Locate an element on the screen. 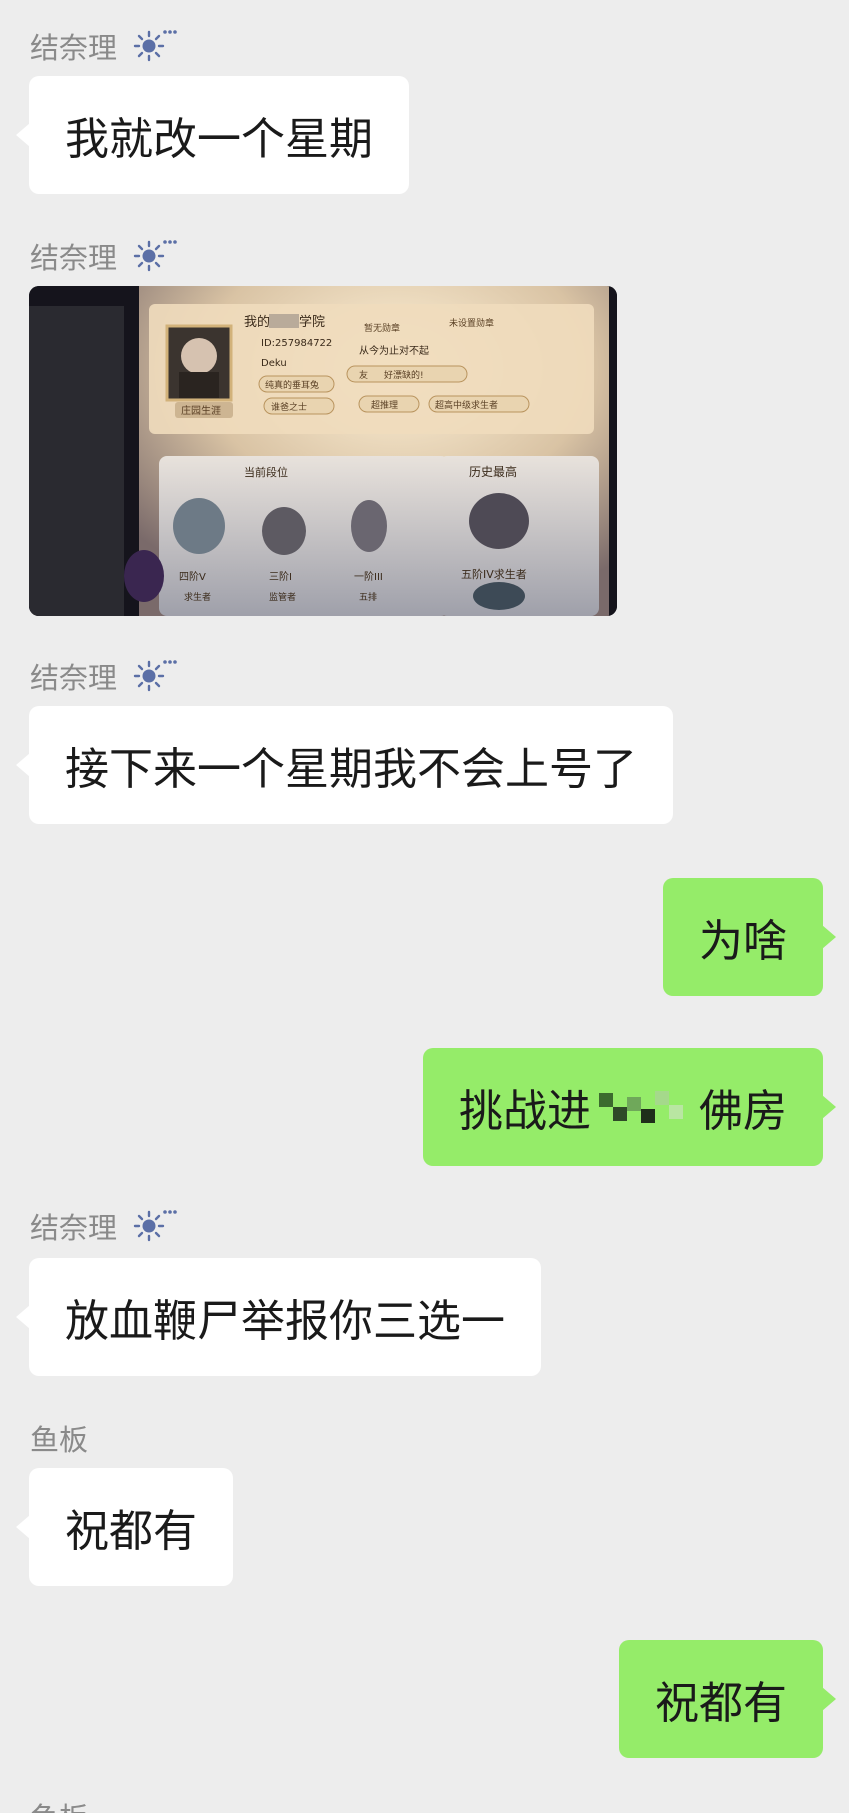 This screenshot has width=849, height=1813. message-bubble: 为啥 is located at coordinates (749, 937).